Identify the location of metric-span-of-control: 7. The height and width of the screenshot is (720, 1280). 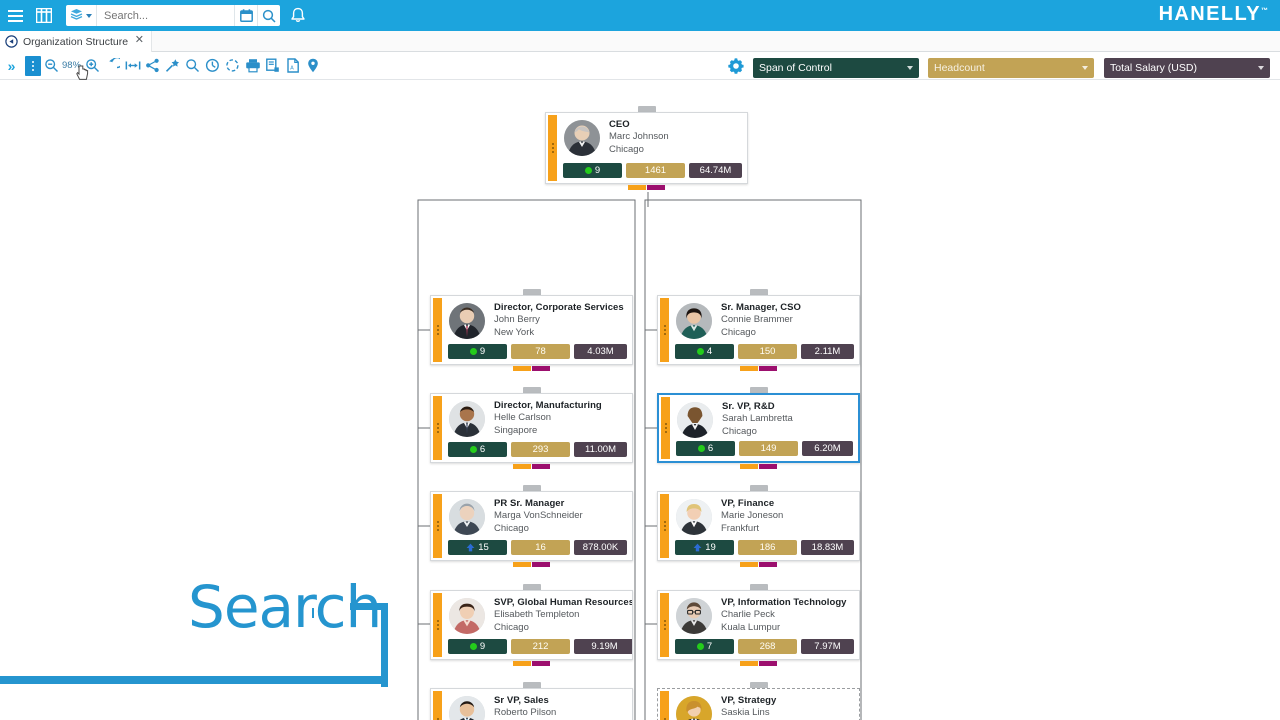
(704, 646).